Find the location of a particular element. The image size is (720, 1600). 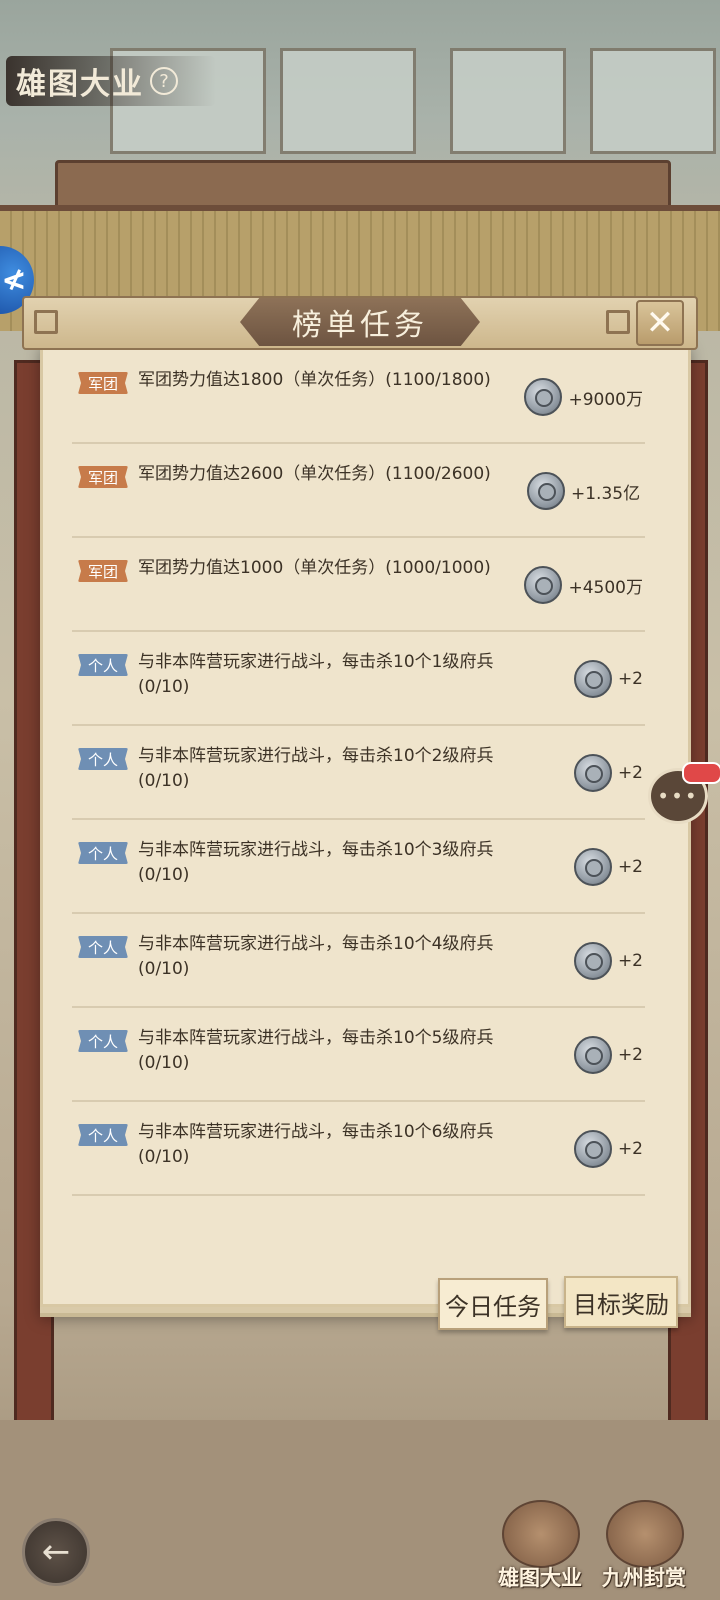

chest-icon is located at coordinates (645, 1534).